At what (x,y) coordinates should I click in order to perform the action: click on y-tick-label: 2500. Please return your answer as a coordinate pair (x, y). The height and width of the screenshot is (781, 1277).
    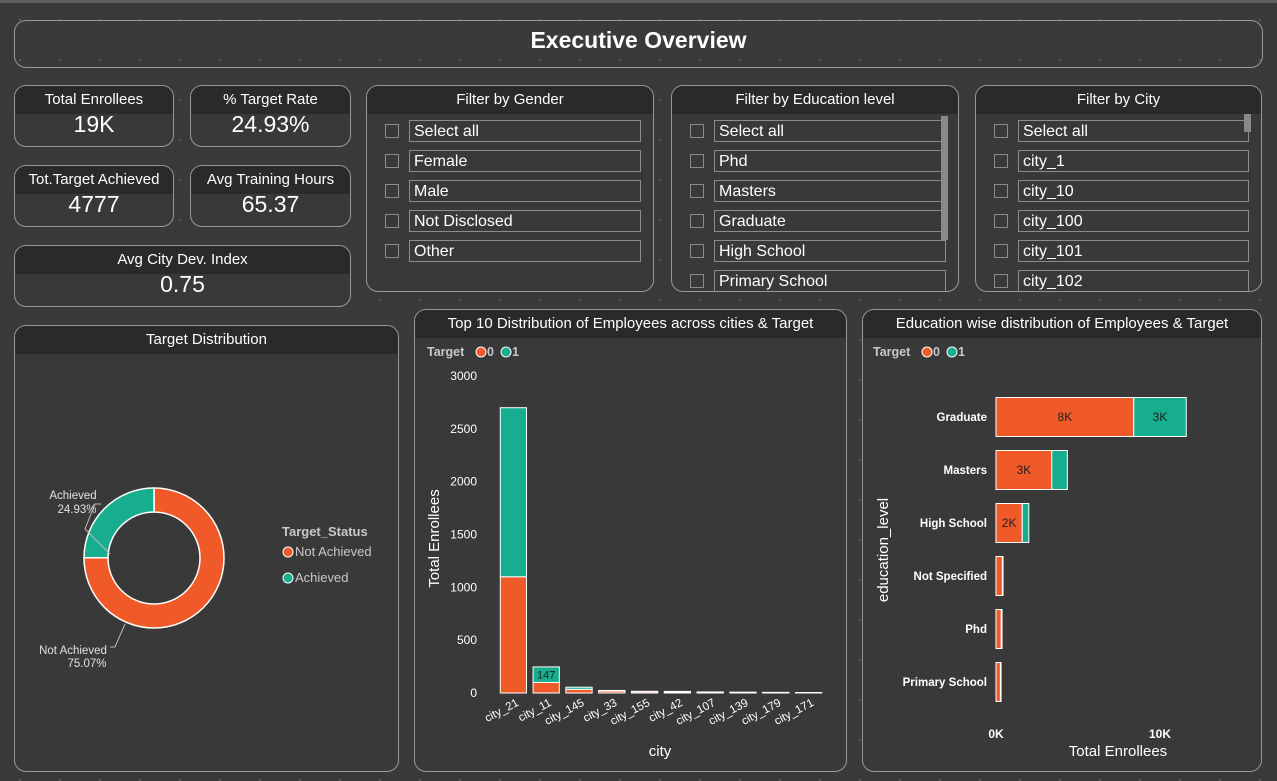
    Looking at the image, I should click on (463, 429).